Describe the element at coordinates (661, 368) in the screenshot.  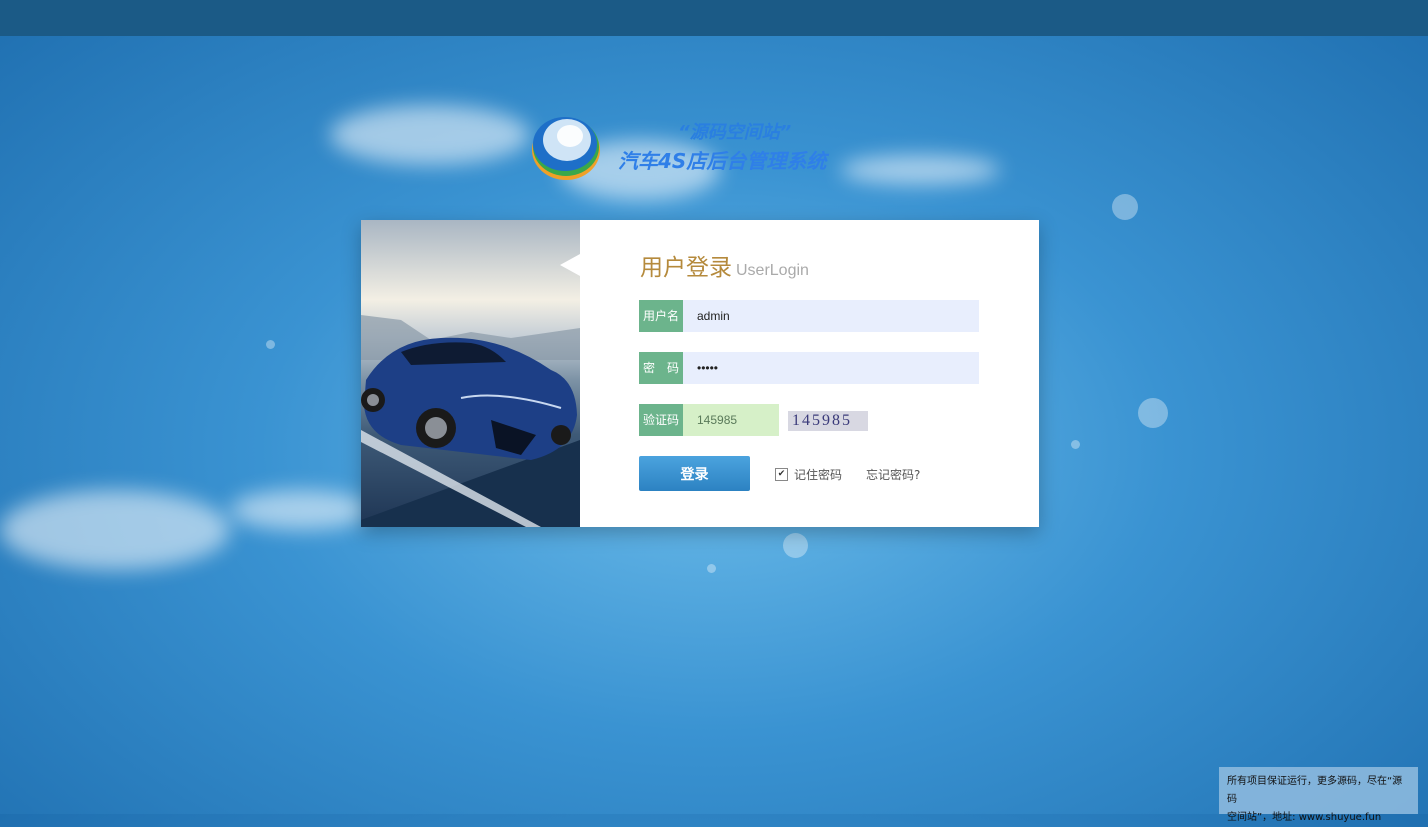
I see `password-label: 密 码` at that location.